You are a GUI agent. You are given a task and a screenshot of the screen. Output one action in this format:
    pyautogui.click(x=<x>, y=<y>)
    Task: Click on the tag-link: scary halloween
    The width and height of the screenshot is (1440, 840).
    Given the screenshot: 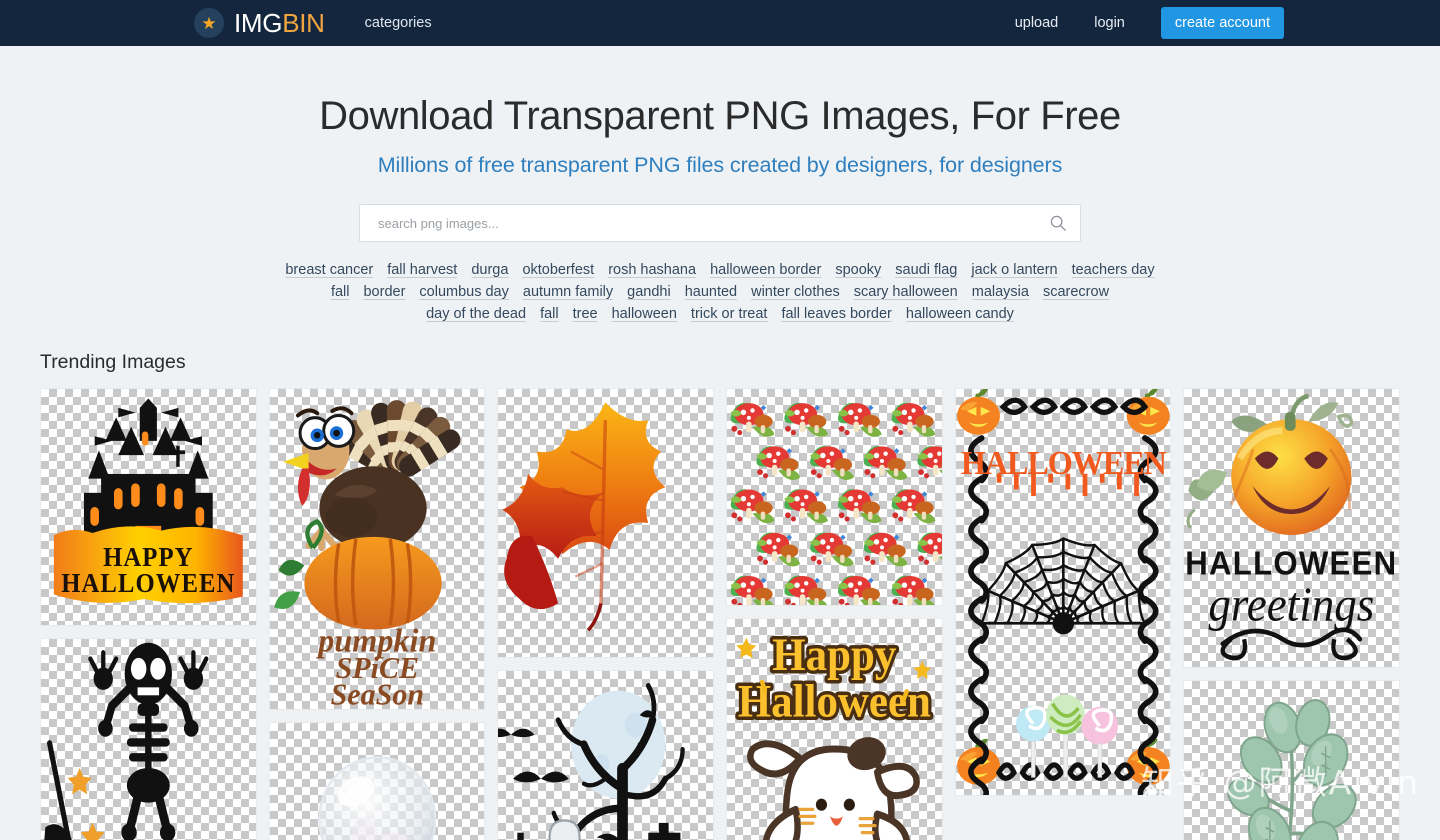 What is the action you would take?
    pyautogui.click(x=906, y=292)
    